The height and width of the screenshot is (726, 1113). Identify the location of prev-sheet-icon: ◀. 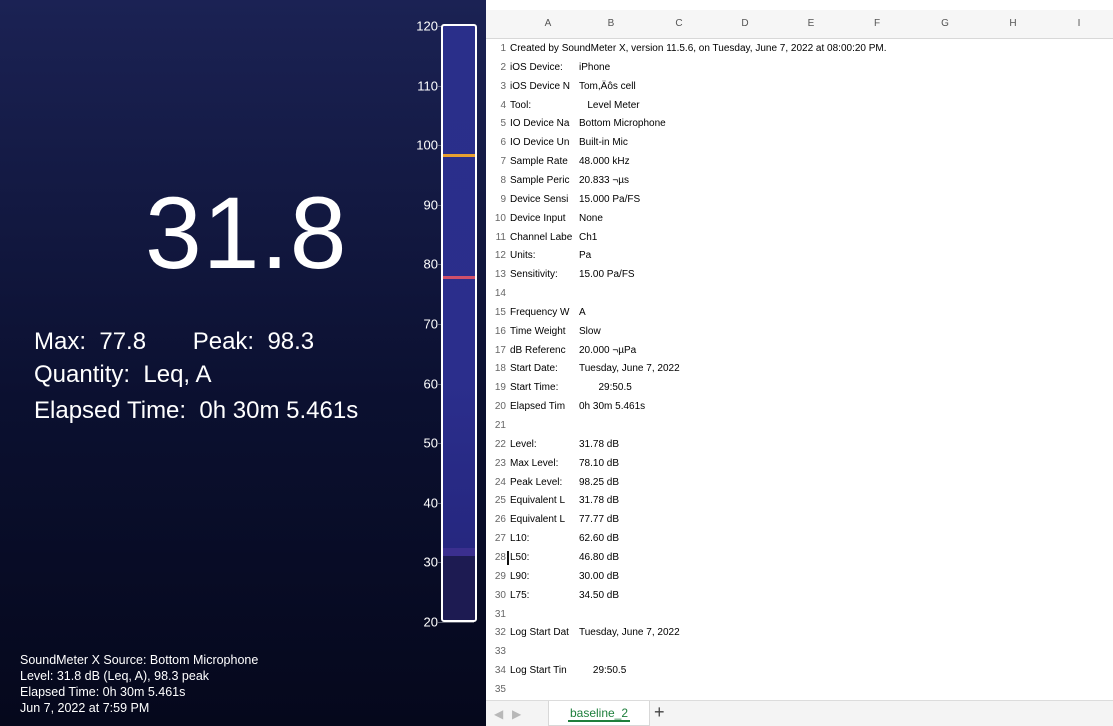
(498, 714).